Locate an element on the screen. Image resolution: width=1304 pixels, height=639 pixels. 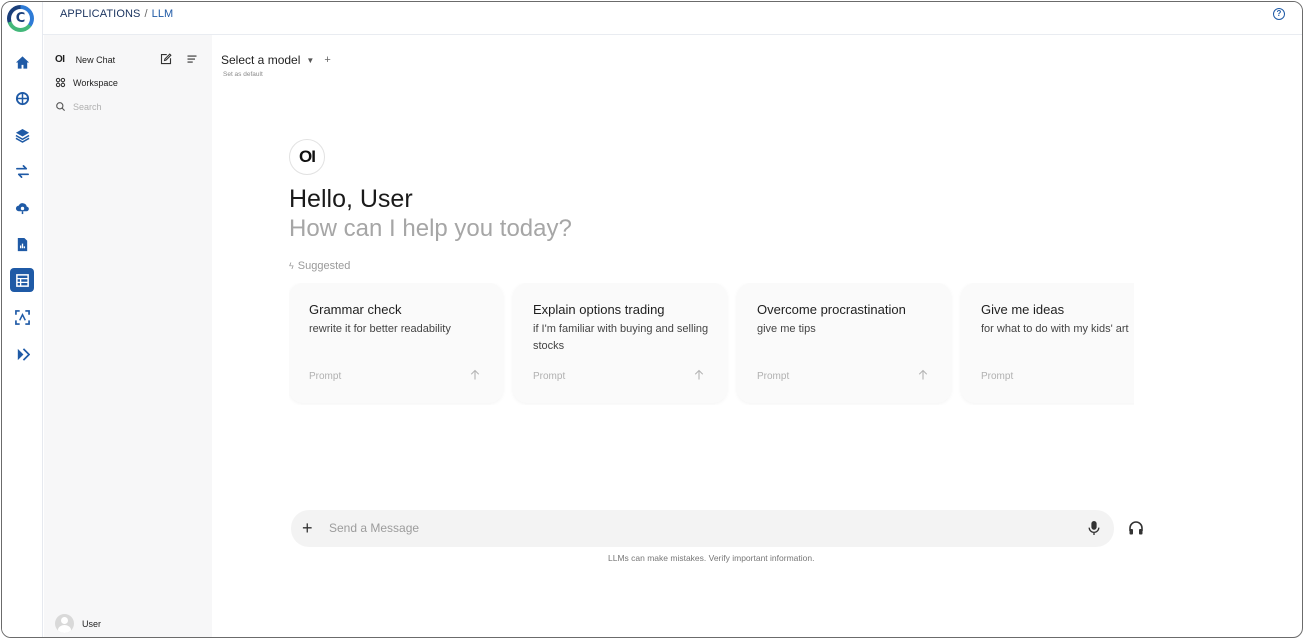
add-model-button: + is located at coordinates (327, 60).